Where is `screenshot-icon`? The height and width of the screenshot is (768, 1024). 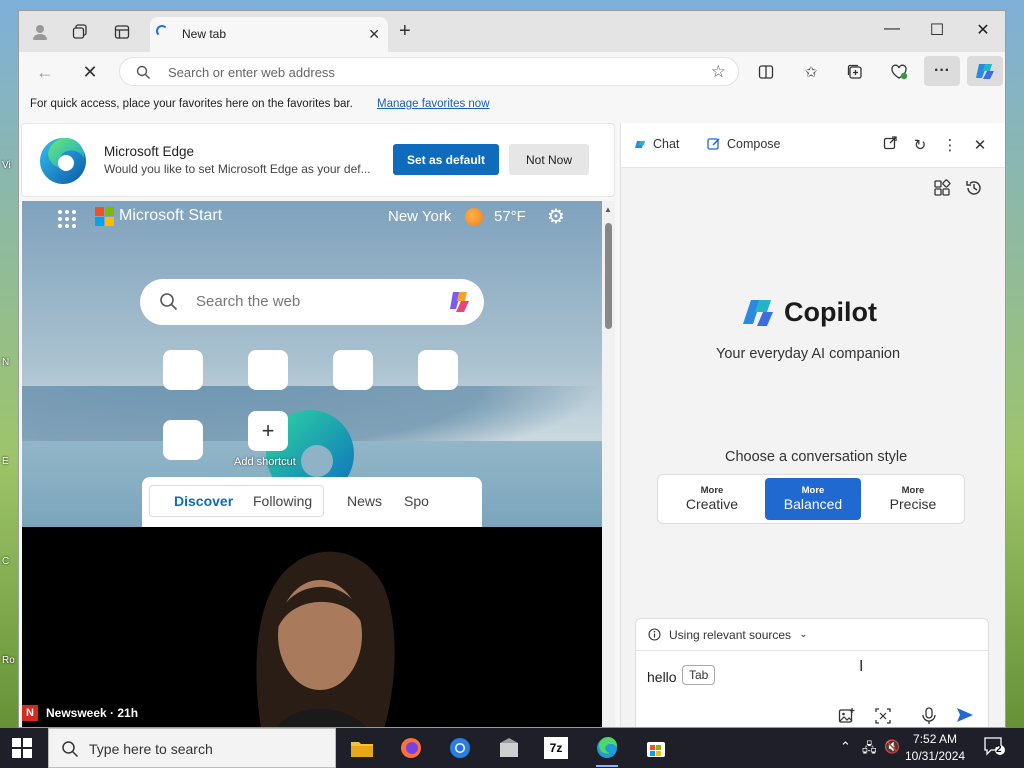
screenshot-icon is located at coordinates (883, 717).